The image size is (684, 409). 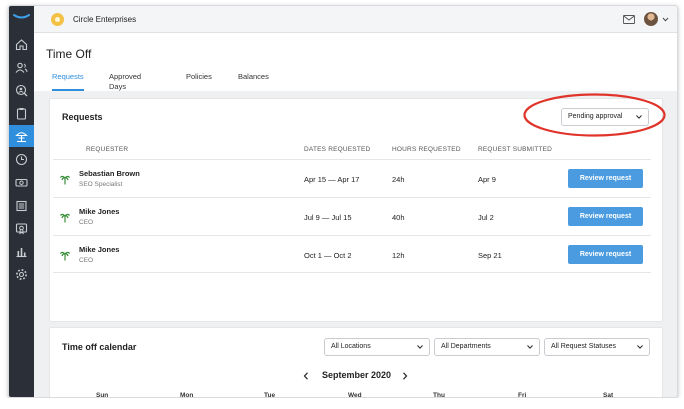 I want to click on clipboard-icon, so click(x=21, y=113).